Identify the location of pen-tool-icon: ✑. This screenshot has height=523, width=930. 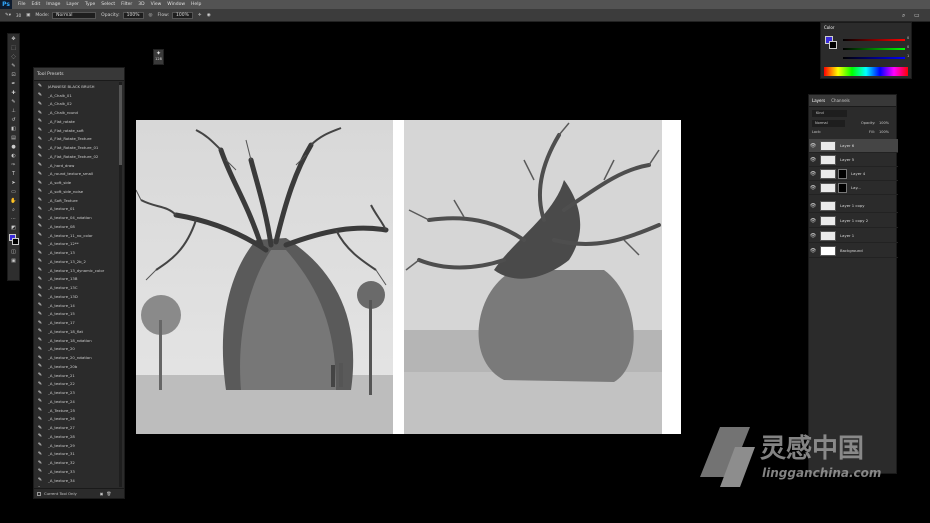
(13, 165).